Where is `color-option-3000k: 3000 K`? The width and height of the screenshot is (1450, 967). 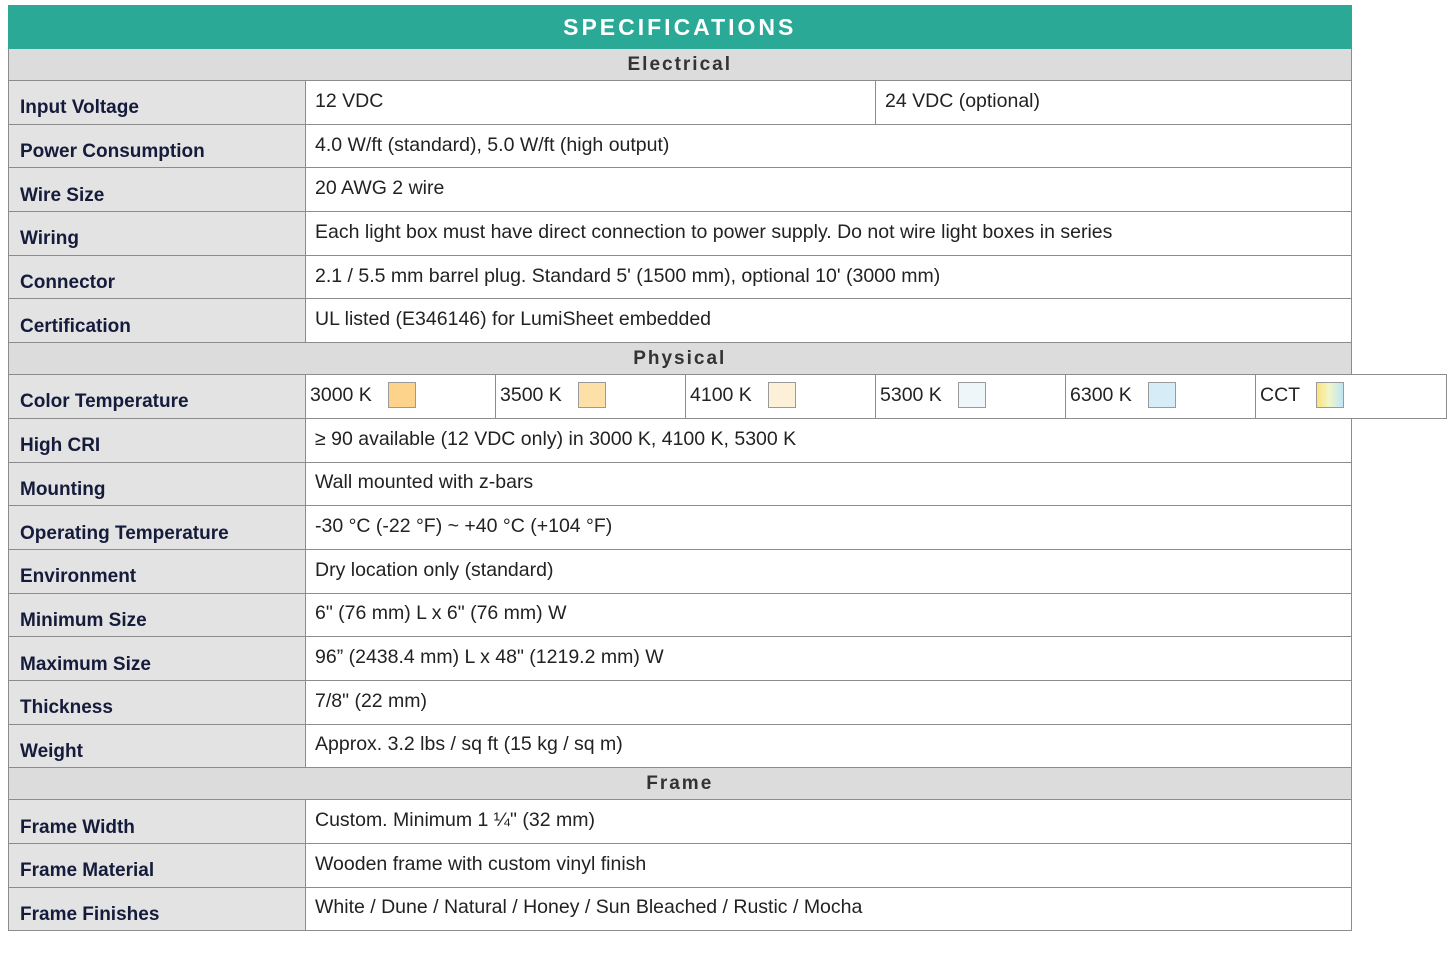
color-option-3000k: 3000 K is located at coordinates (400, 396).